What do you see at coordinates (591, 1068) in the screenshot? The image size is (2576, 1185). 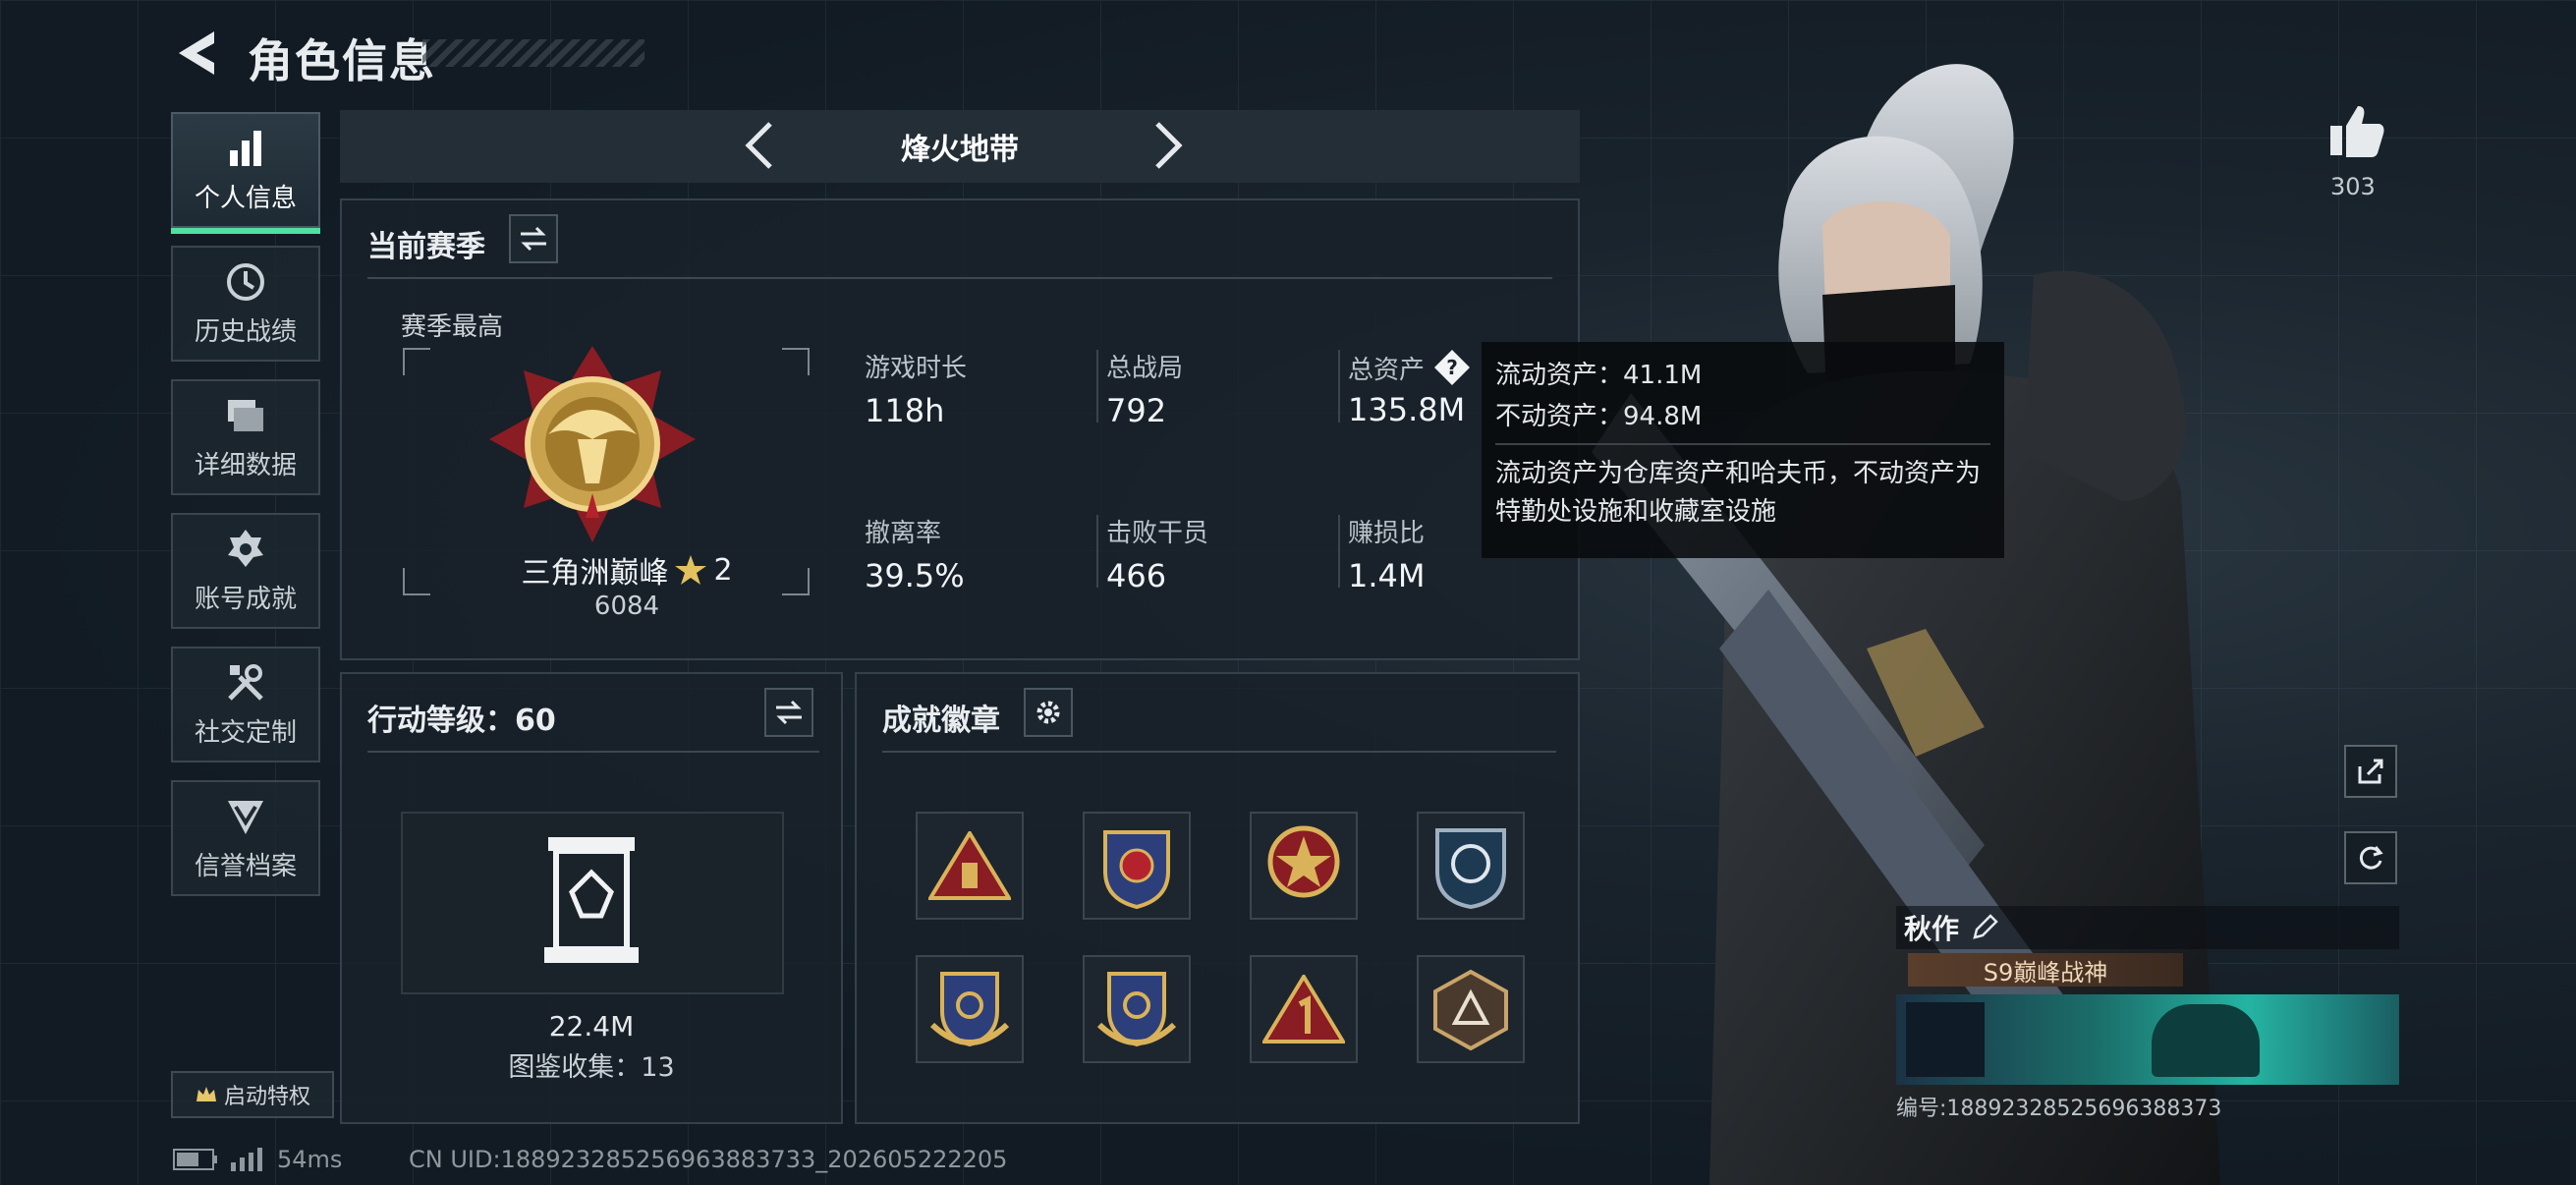 I see `collection-count: 图鉴收集：13` at bounding box center [591, 1068].